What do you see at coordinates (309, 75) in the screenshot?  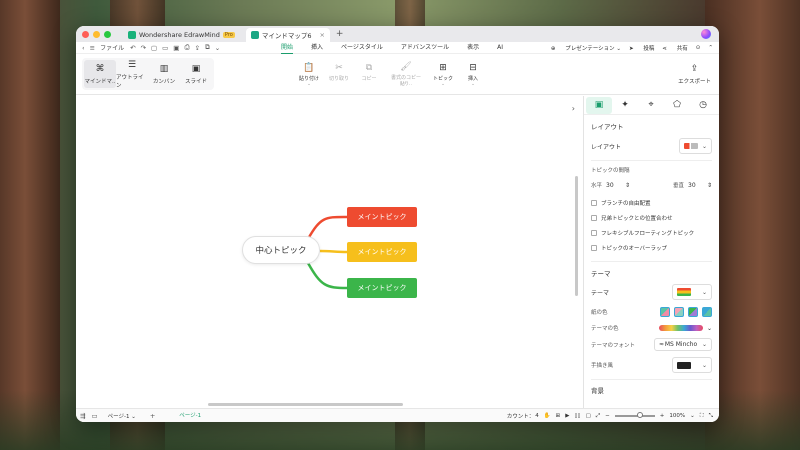 I see `paste-button: 📋 貼り付け ⌄` at bounding box center [309, 75].